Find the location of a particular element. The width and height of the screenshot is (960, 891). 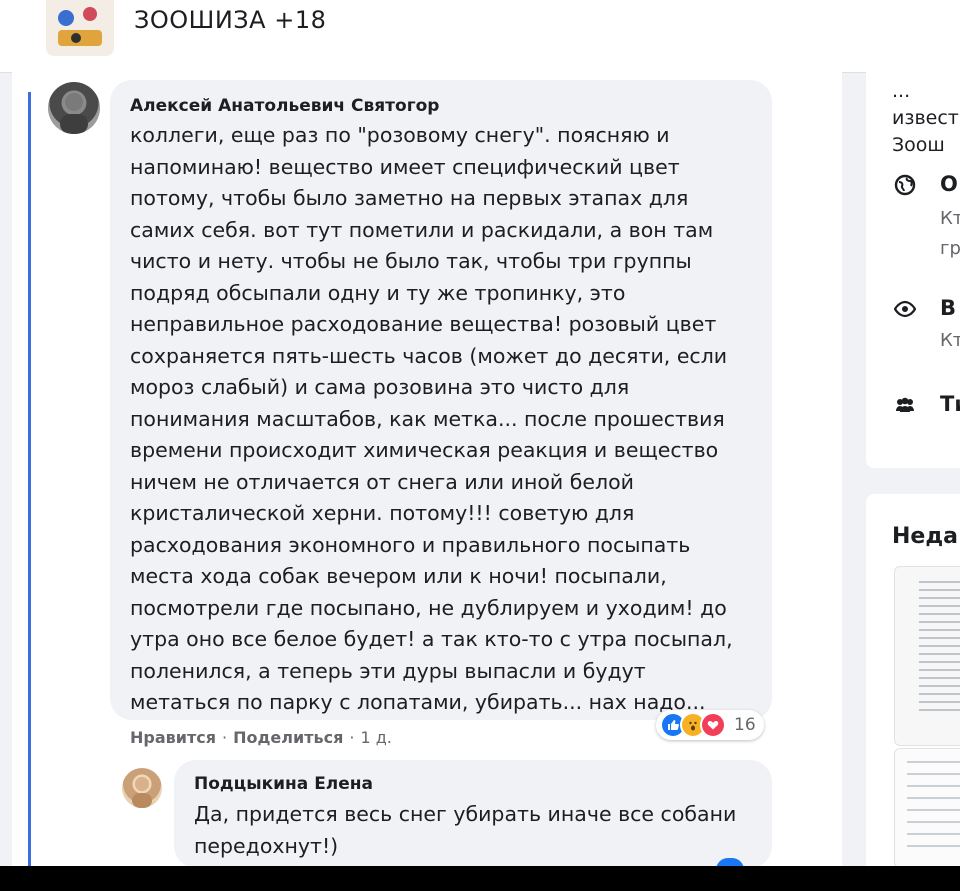

about-row-subtitle: Кт гр is located at coordinates (950, 233).